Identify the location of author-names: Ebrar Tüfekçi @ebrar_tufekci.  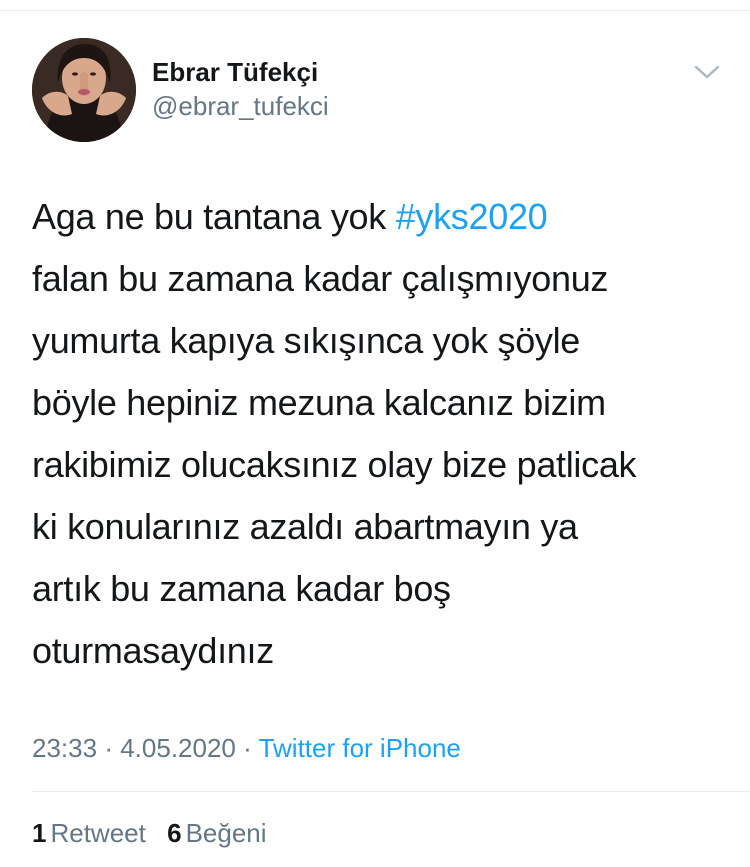
(240, 89).